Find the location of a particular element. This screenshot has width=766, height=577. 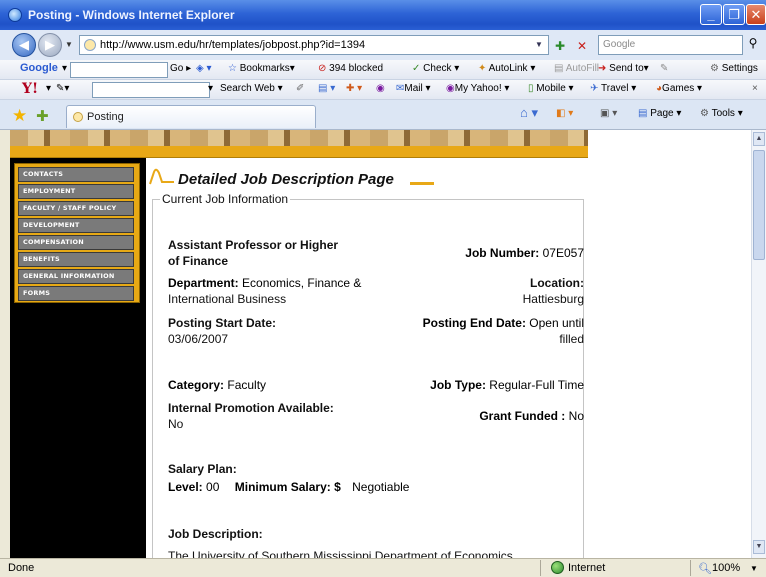

minimum-salary-label: Minimum Salary: $ is located at coordinates (287, 487).